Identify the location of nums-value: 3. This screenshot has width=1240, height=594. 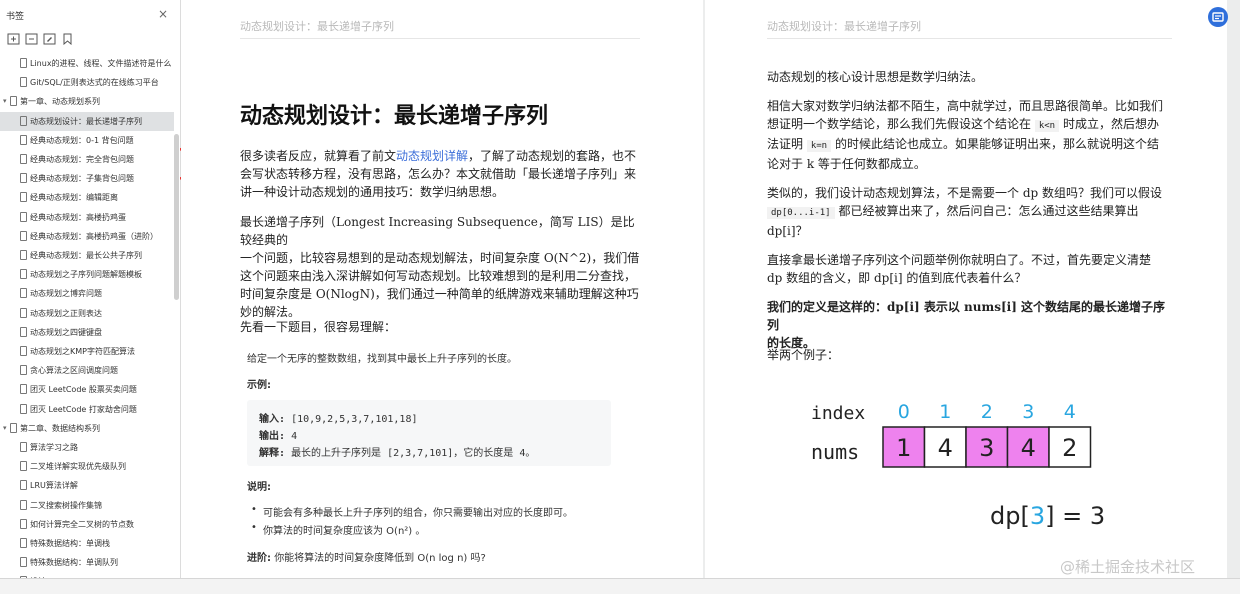
(986, 448).